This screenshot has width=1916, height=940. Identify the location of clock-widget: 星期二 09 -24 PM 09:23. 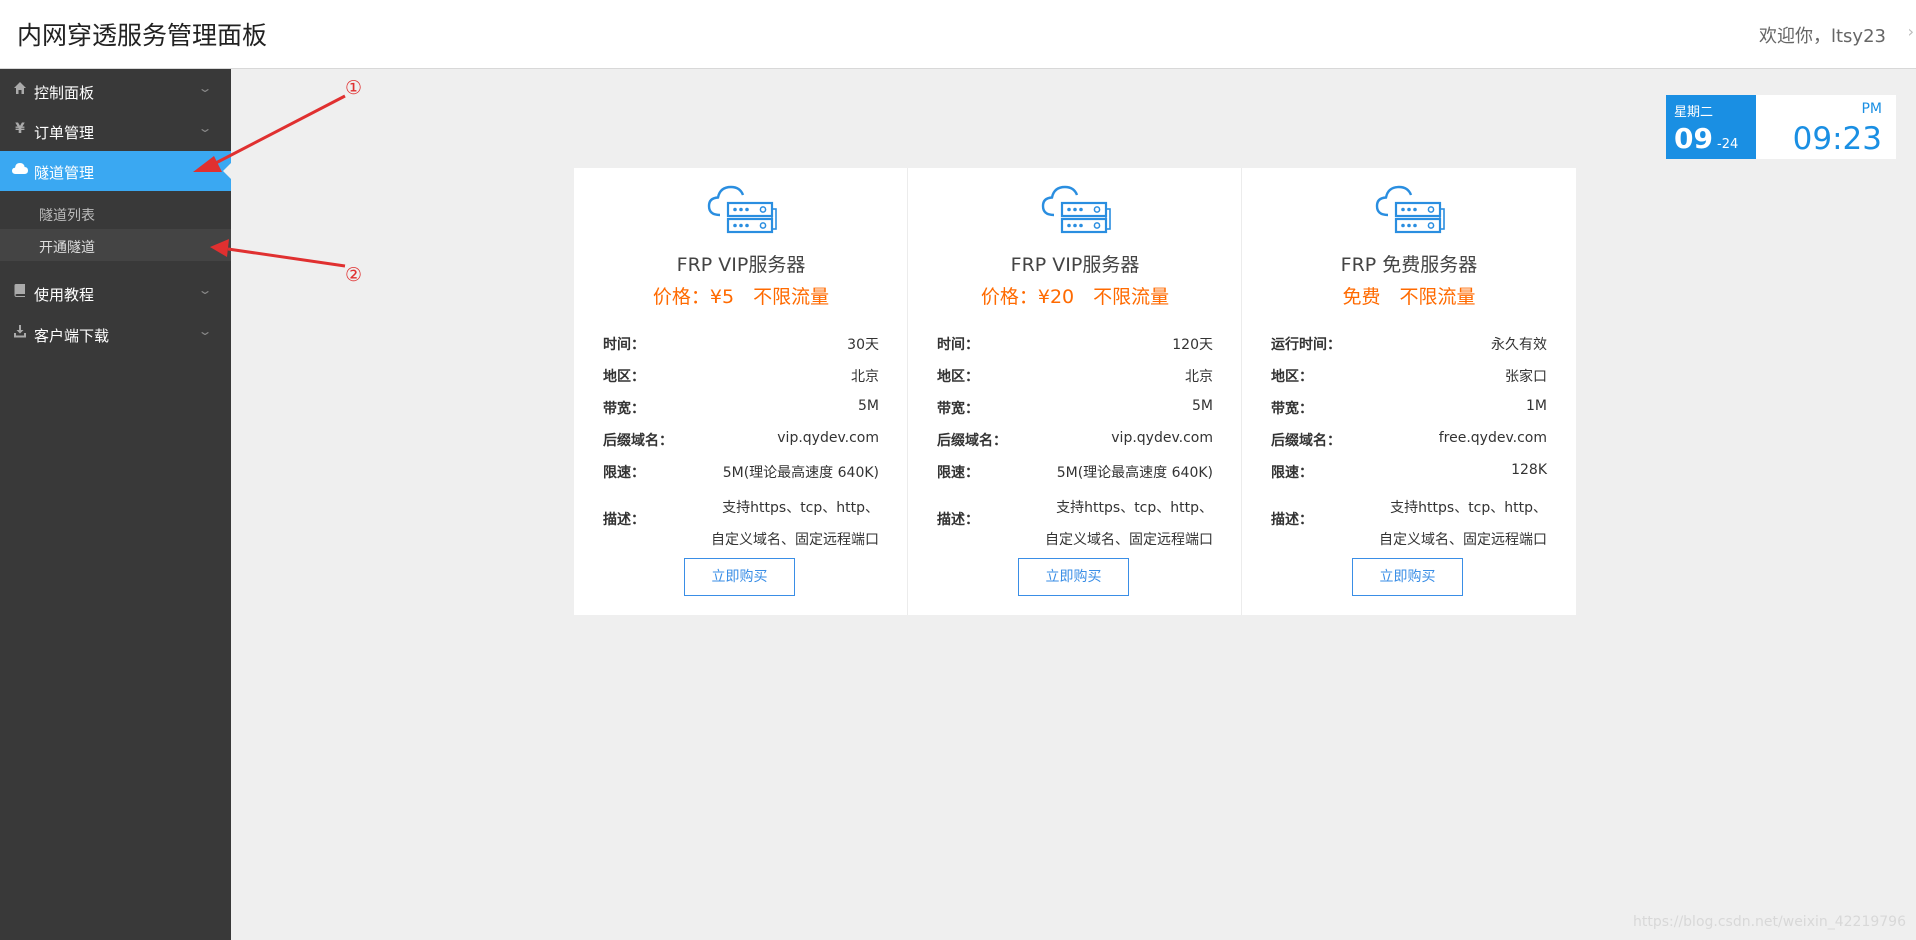
(1781, 127).